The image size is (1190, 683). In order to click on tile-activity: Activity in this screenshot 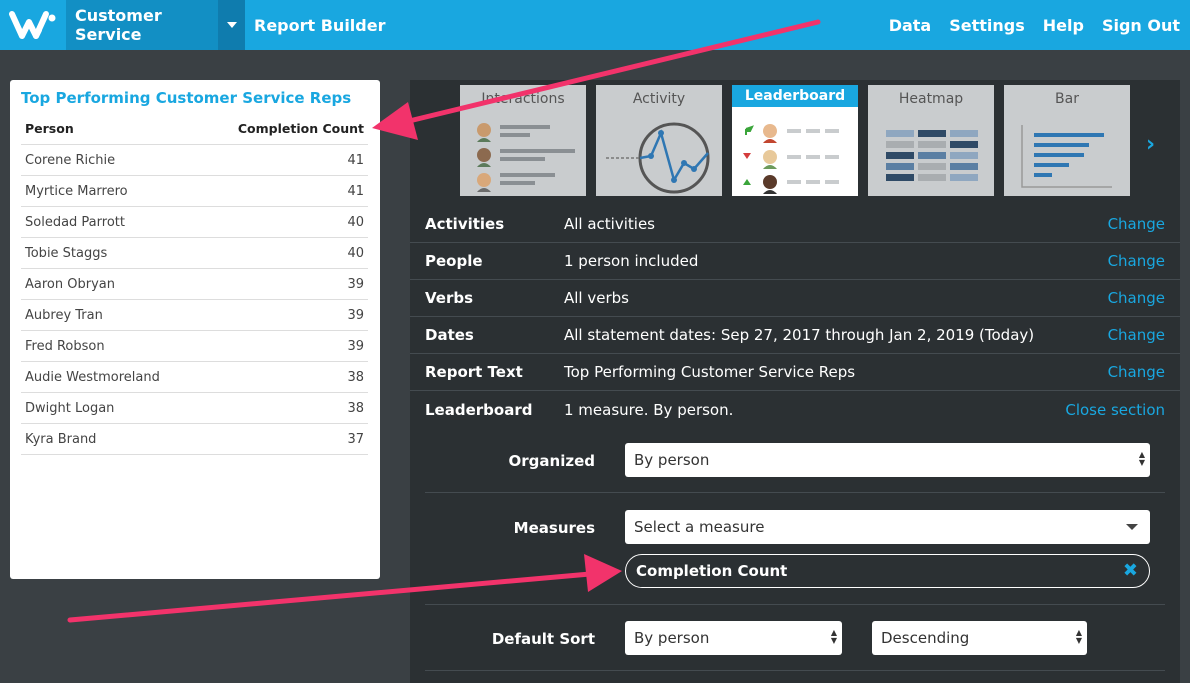, I will do `click(659, 140)`.